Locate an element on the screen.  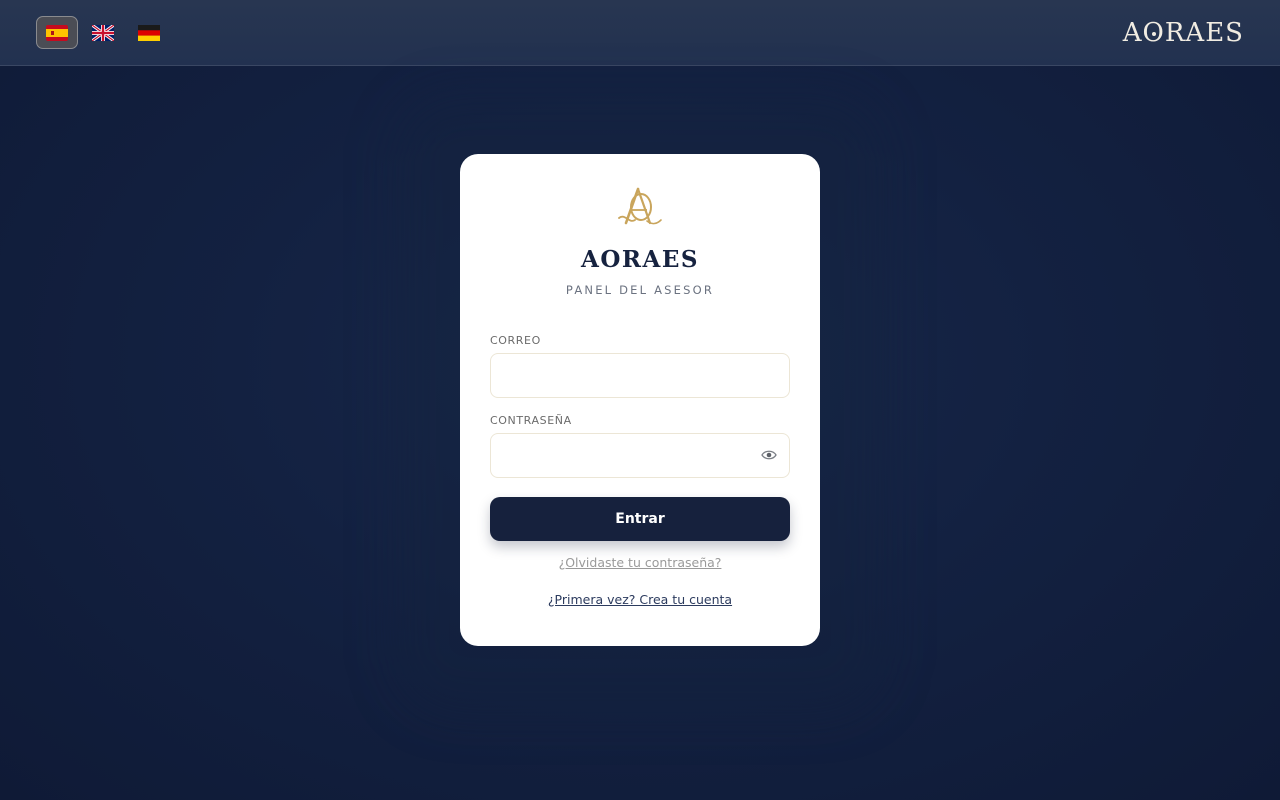
language-de-button is located at coordinates (149, 32).